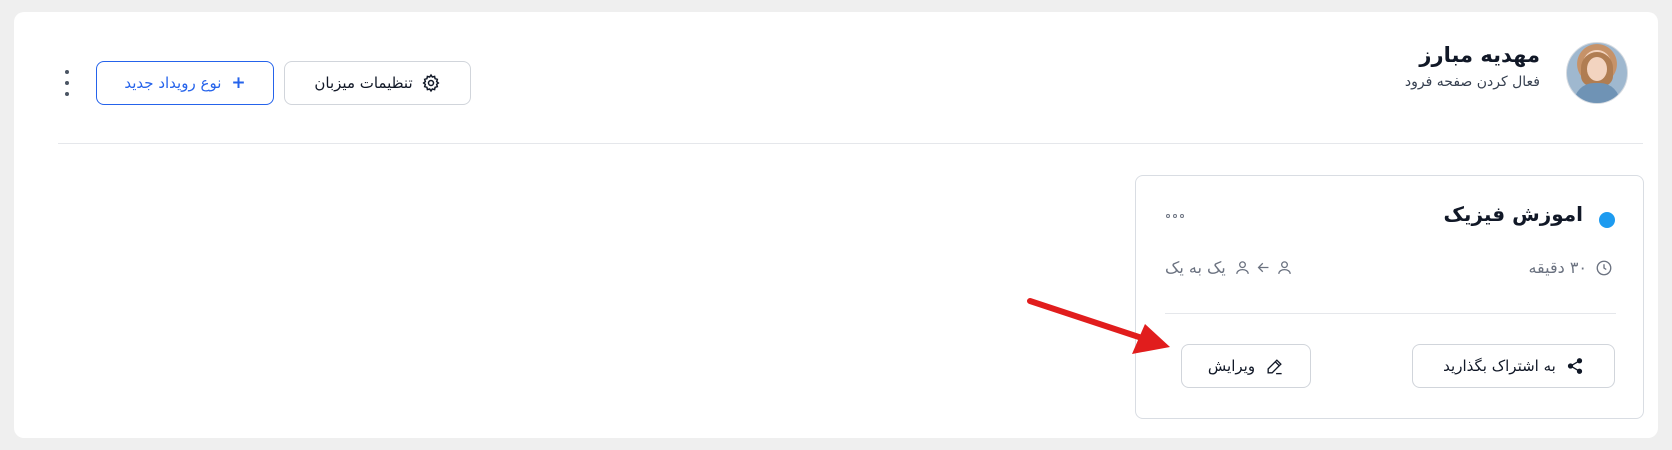  I want to click on duration-text: ۳۰ دقیقه, so click(1557, 267).